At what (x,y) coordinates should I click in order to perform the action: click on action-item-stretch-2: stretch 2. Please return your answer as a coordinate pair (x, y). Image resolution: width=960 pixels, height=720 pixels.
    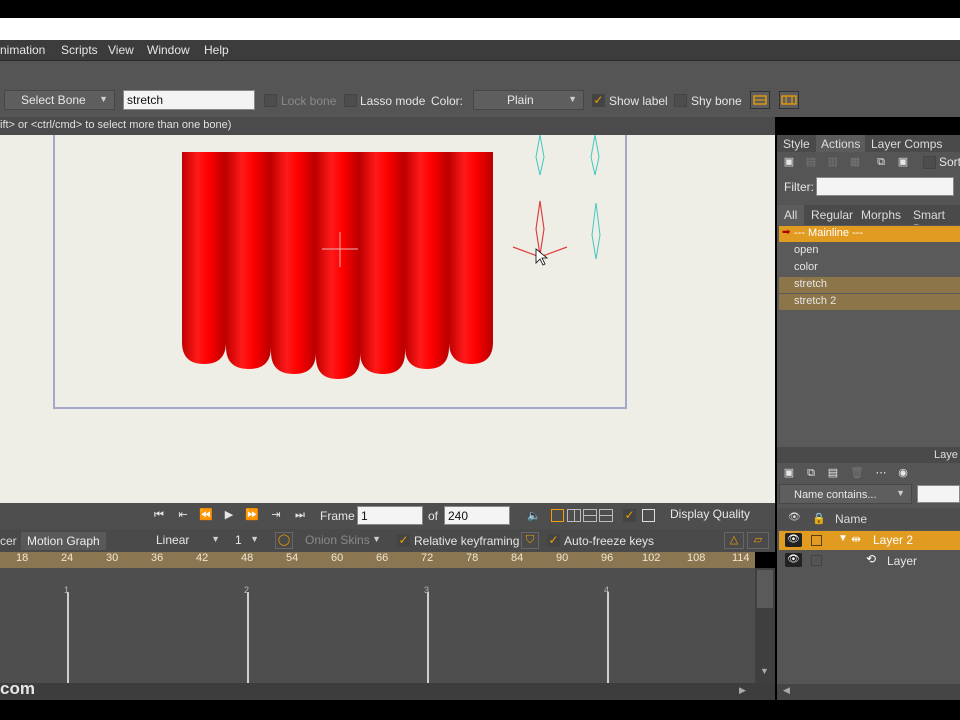
    Looking at the image, I should click on (869, 302).